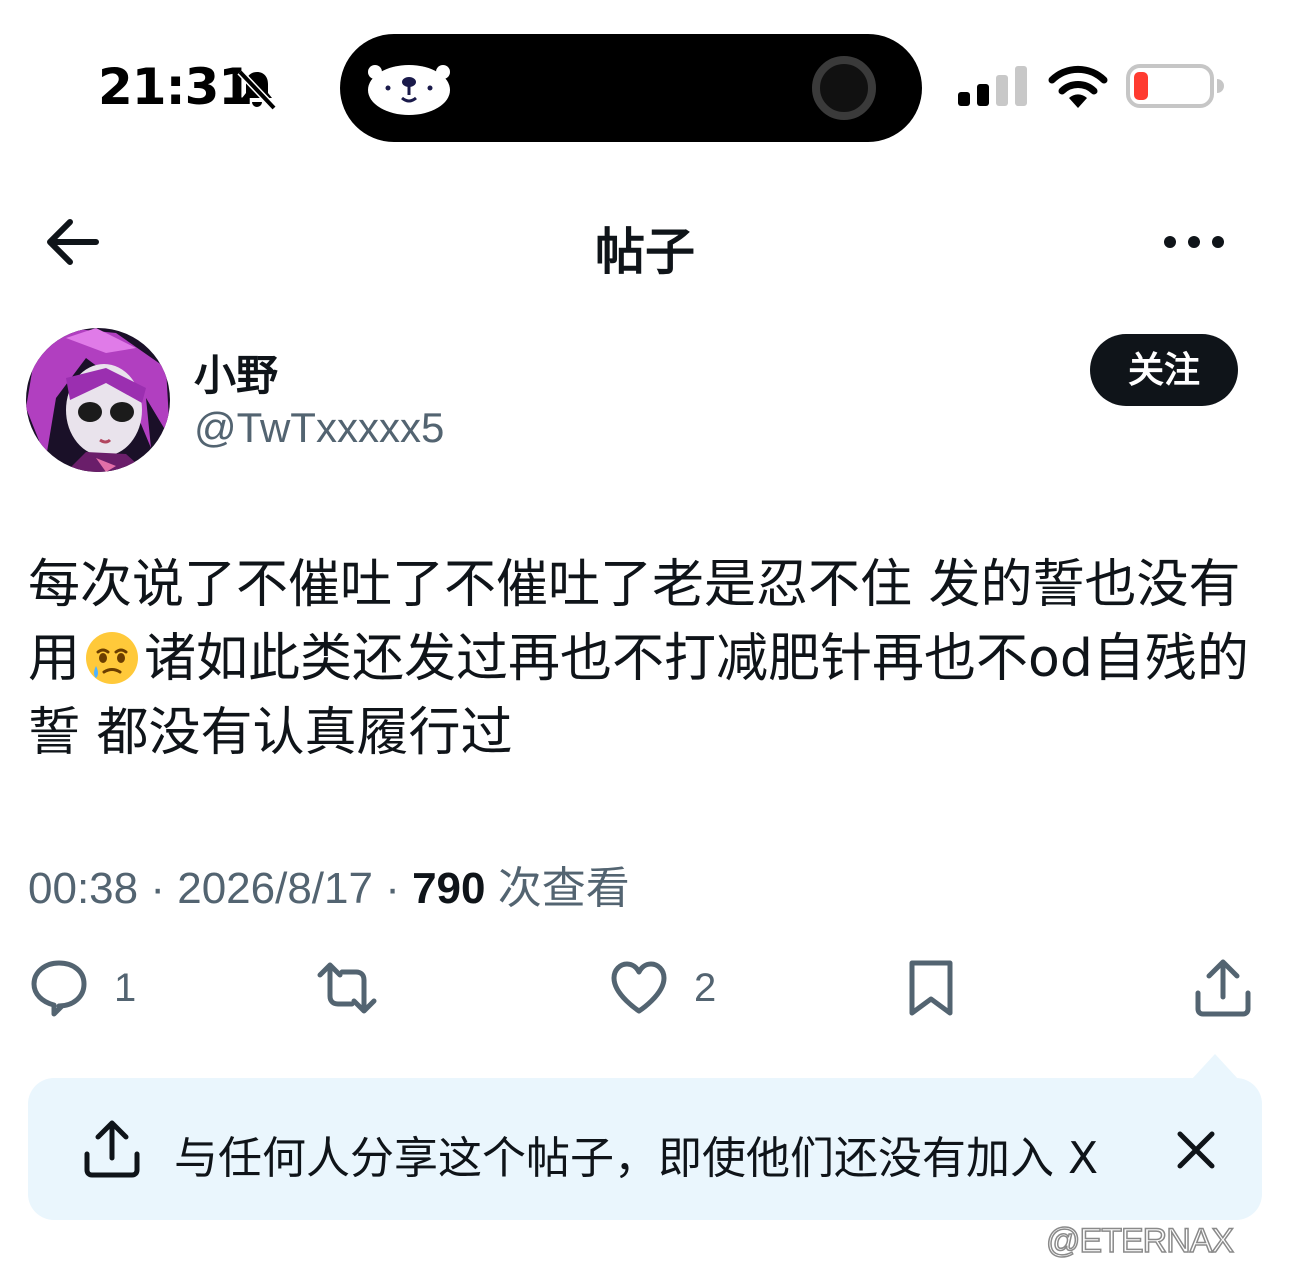 Image resolution: width=1290 pixels, height=1269 pixels. What do you see at coordinates (175, 87) in the screenshot?
I see `status-time: 21:31` at bounding box center [175, 87].